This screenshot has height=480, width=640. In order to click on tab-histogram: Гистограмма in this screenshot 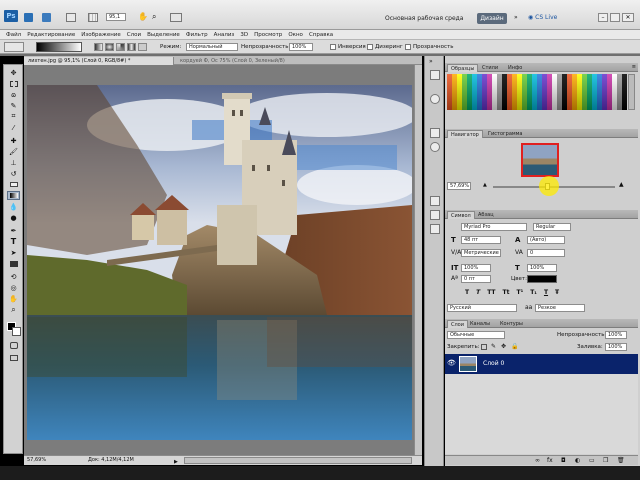, I will do `click(505, 134)`.